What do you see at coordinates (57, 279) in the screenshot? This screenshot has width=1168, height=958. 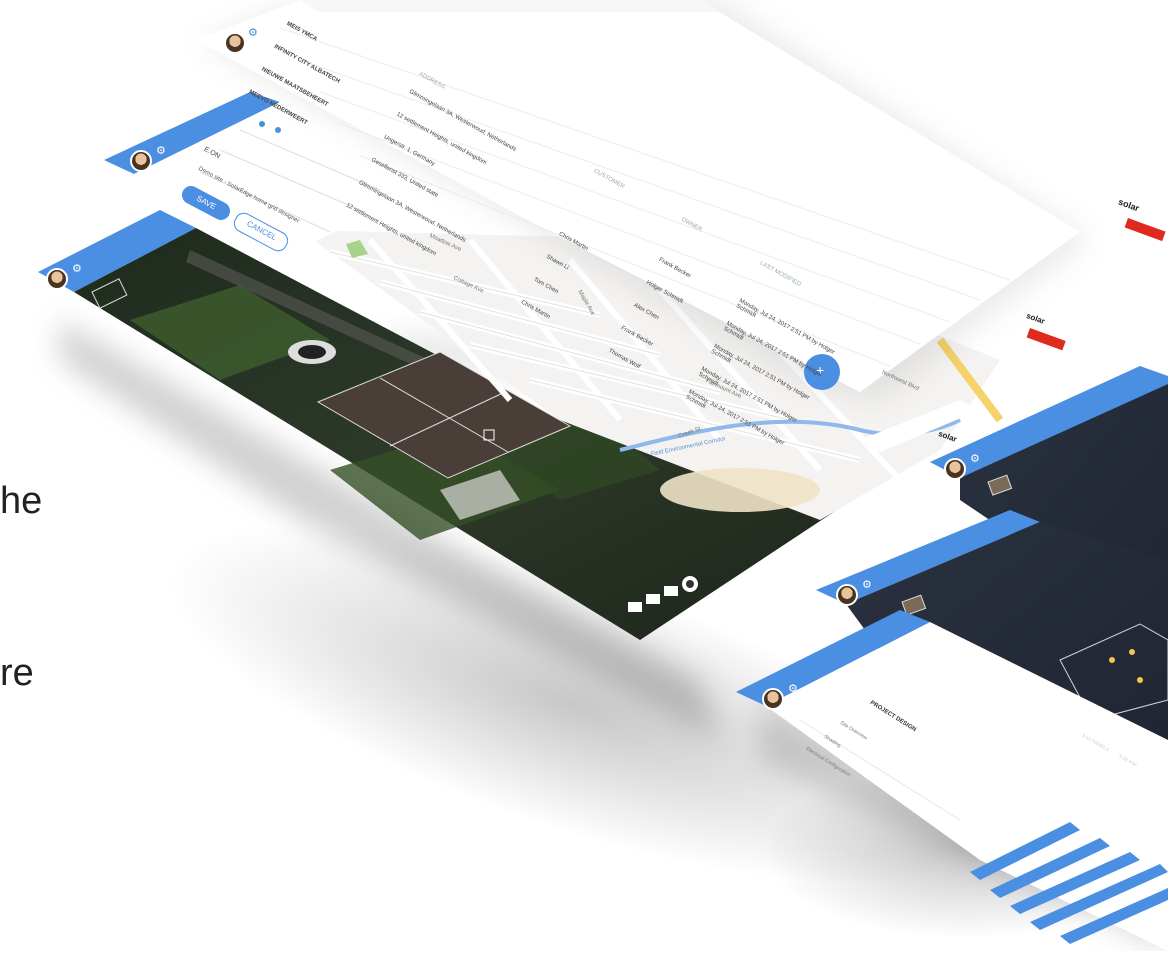 I see `satellite-avatar` at bounding box center [57, 279].